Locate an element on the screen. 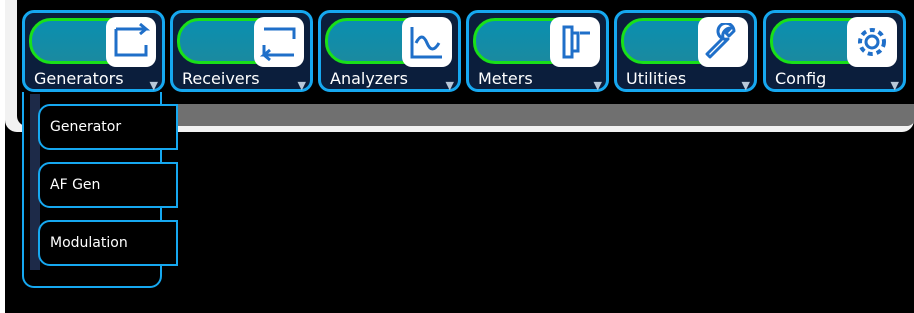 Image resolution: width=914 pixels, height=313 pixels. status-bar is located at coordinates (542, 115).